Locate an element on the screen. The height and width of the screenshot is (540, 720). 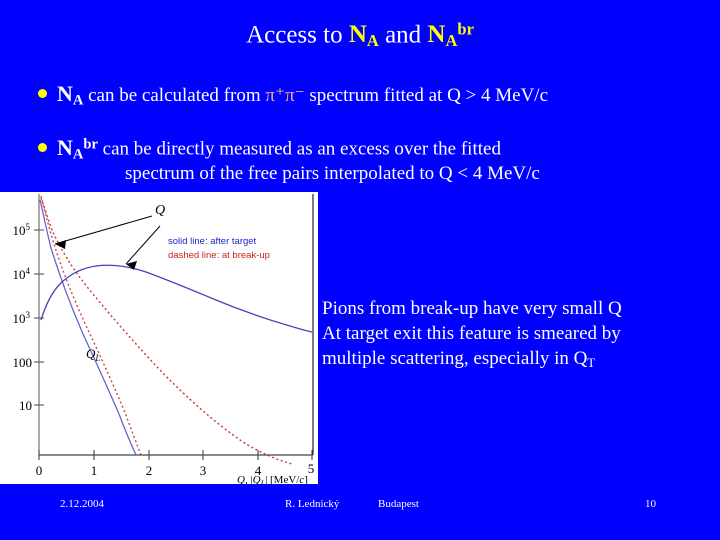
footer-author: R. Lednický is located at coordinates (312, 504).